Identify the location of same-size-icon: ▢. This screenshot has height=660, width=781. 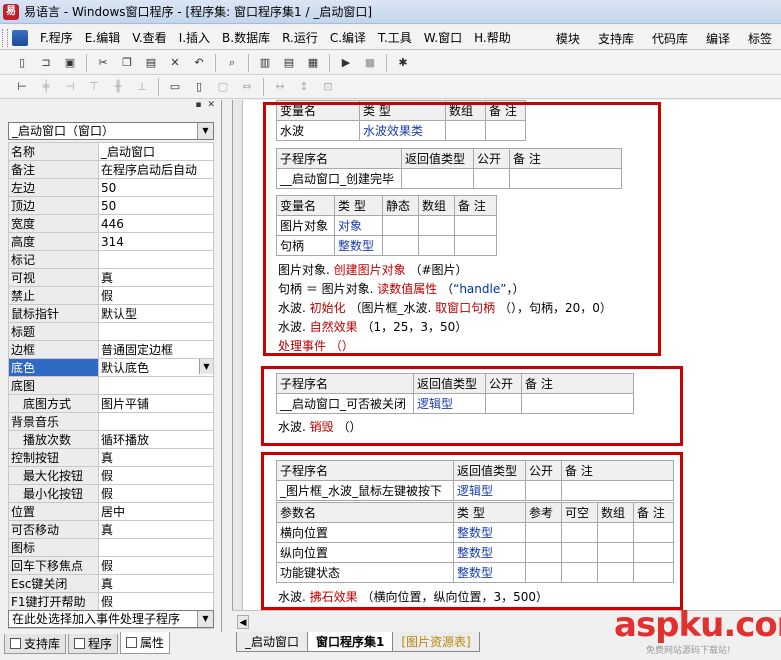
(223, 87).